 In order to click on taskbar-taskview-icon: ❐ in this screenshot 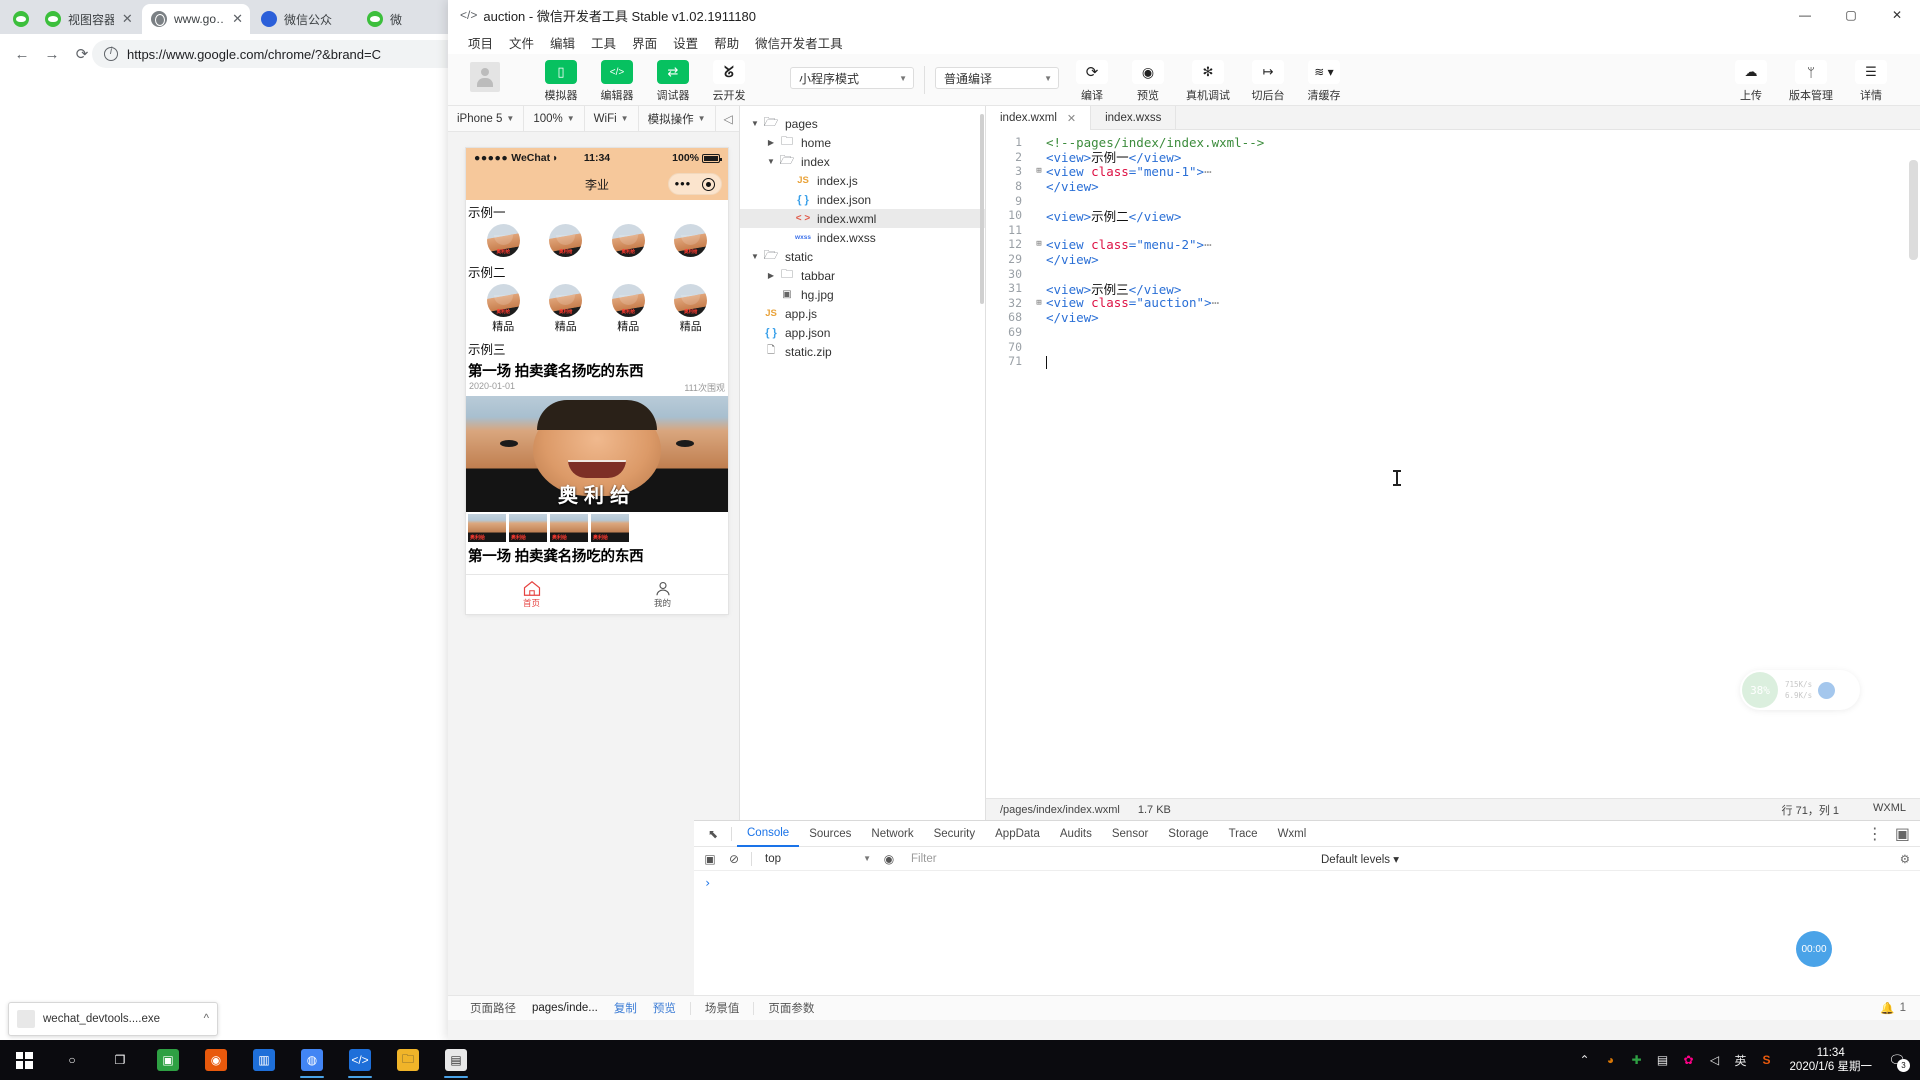, I will do `click(120, 1060)`.